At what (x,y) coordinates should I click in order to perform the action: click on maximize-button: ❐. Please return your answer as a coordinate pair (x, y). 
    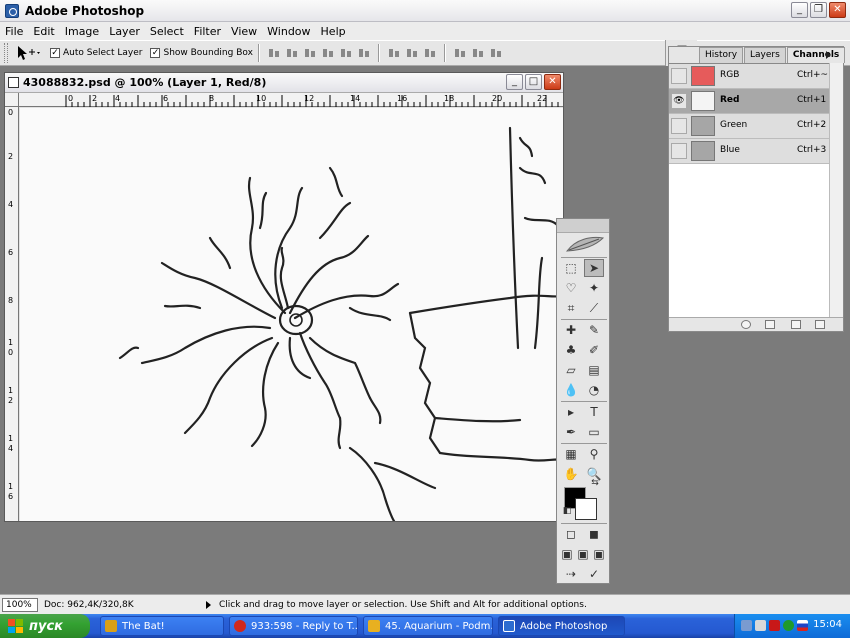
    Looking at the image, I should click on (818, 10).